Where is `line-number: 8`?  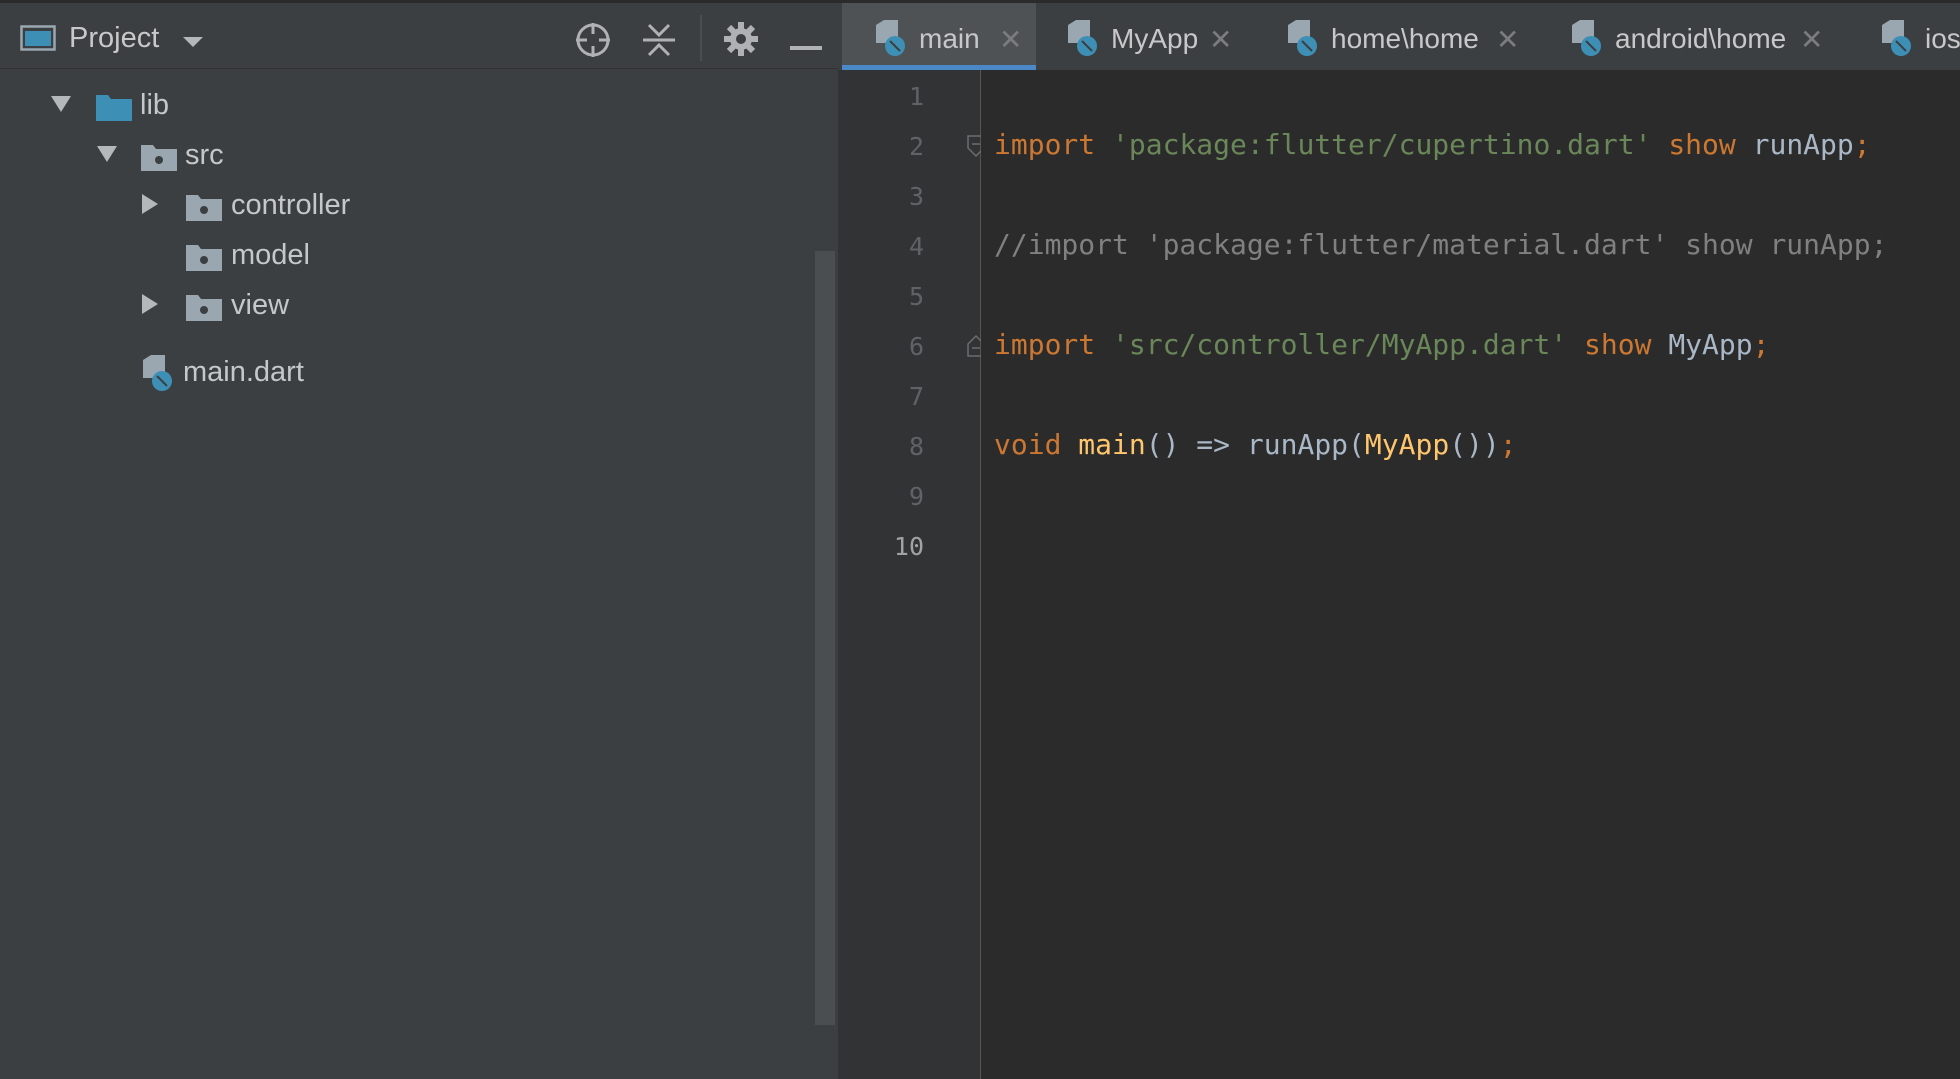
line-number: 8 is located at coordinates (916, 446).